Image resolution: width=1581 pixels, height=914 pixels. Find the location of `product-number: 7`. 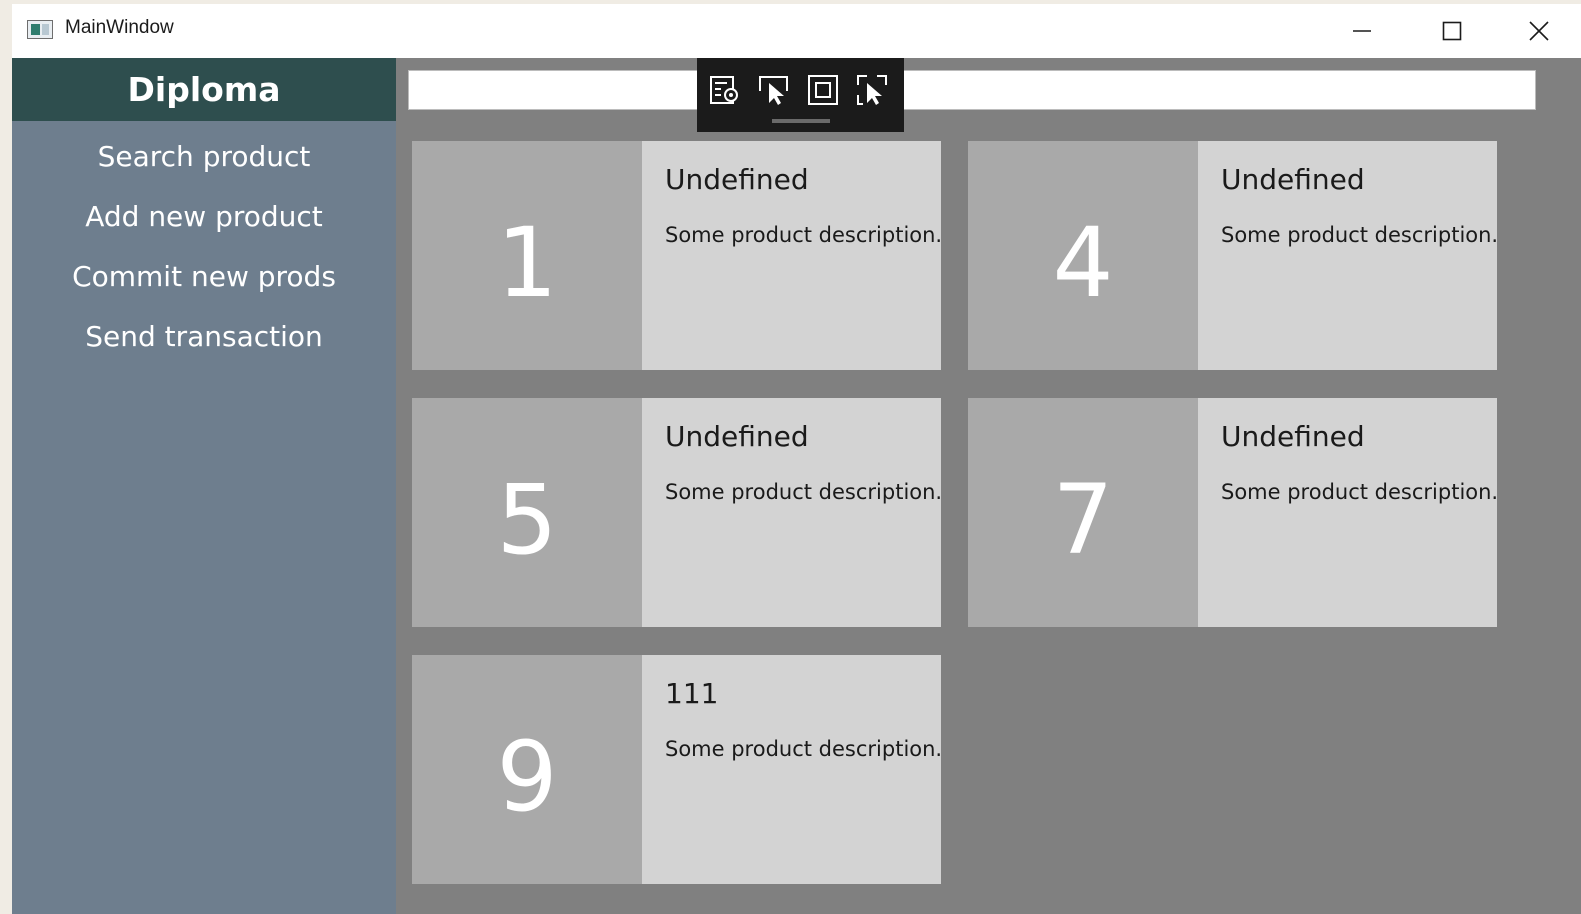

product-number: 7 is located at coordinates (1083, 512).